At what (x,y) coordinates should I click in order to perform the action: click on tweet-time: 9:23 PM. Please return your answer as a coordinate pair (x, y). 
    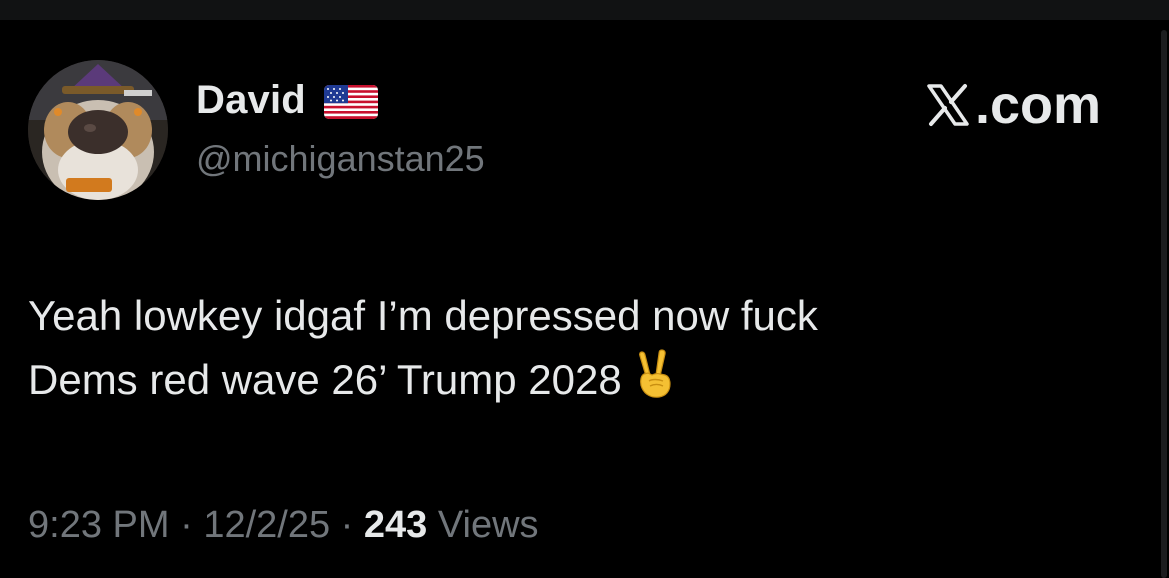
    Looking at the image, I should click on (99, 525).